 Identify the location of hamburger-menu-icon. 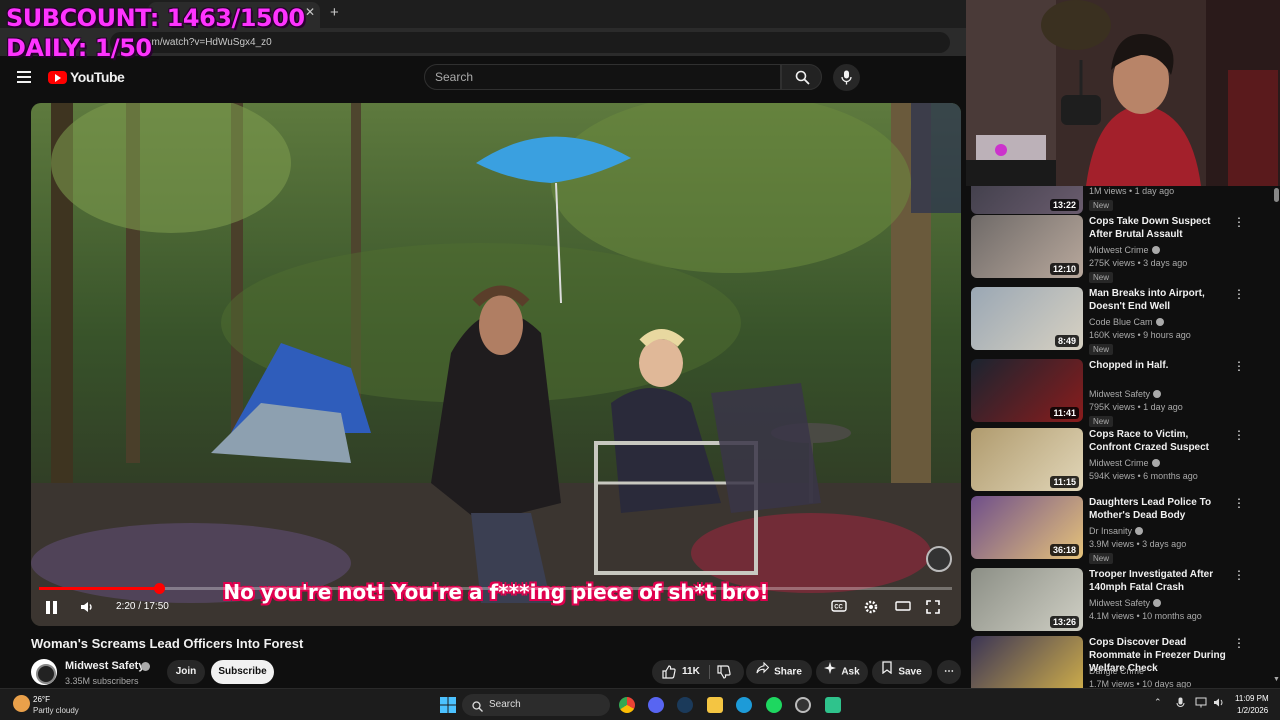
(24, 77).